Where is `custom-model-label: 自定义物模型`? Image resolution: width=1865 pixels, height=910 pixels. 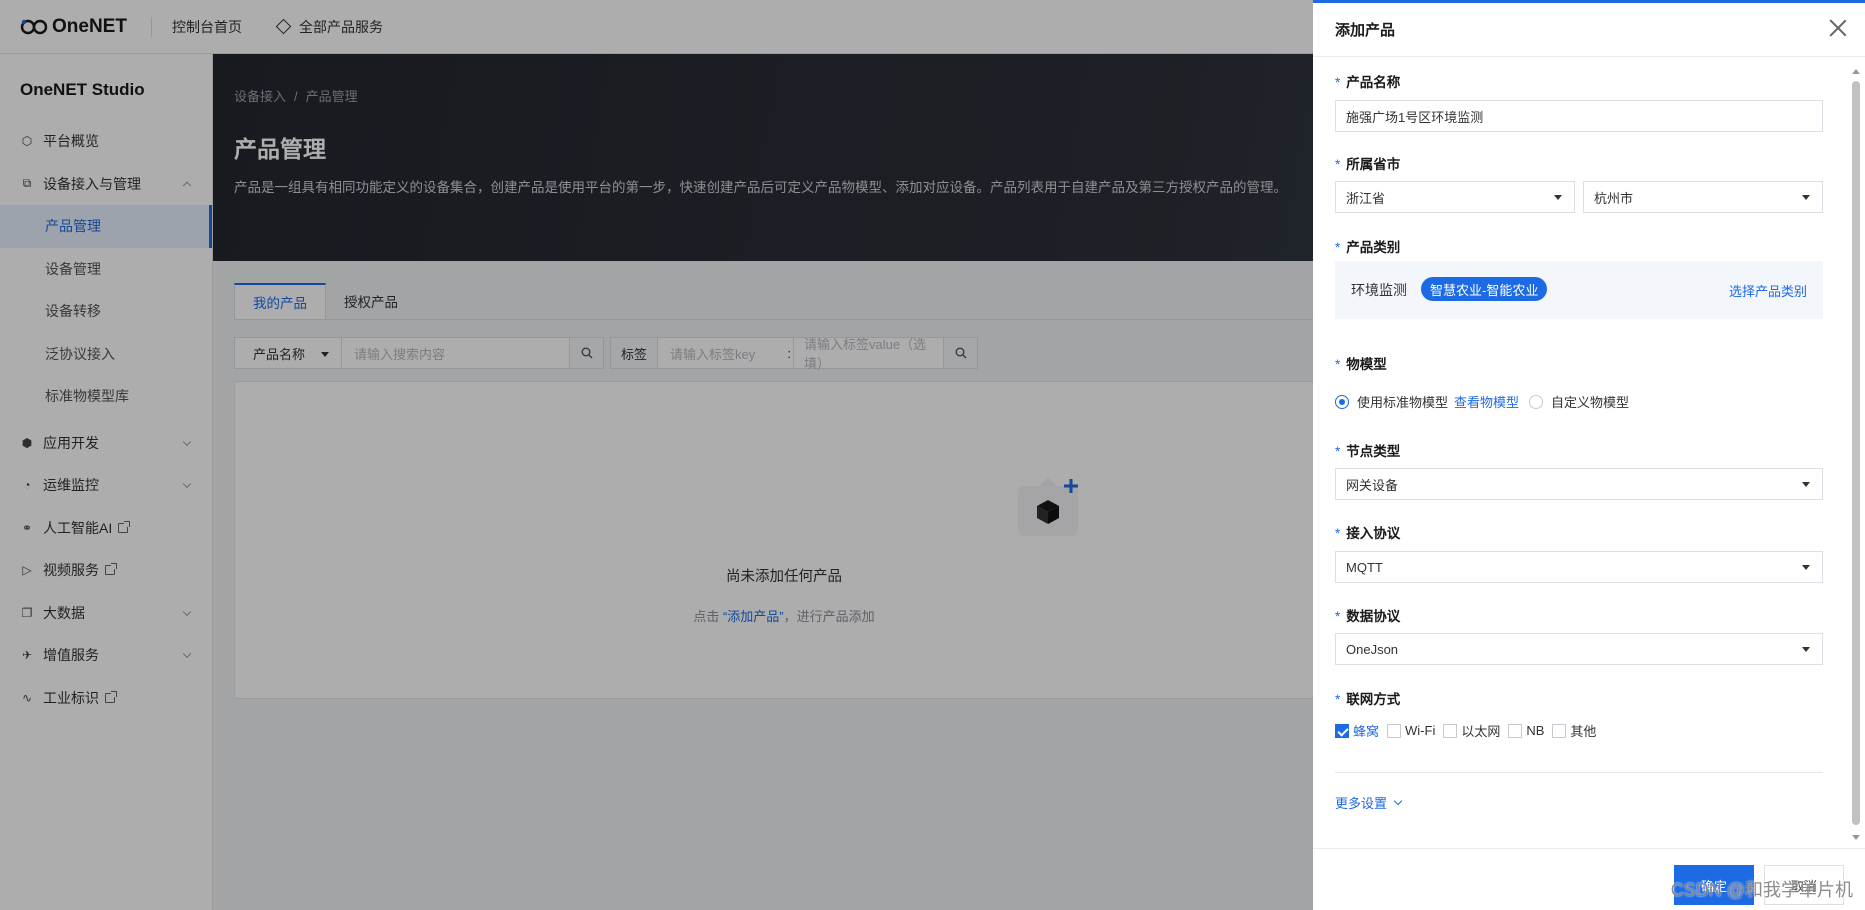
custom-model-label: 自定义物模型 is located at coordinates (1590, 401).